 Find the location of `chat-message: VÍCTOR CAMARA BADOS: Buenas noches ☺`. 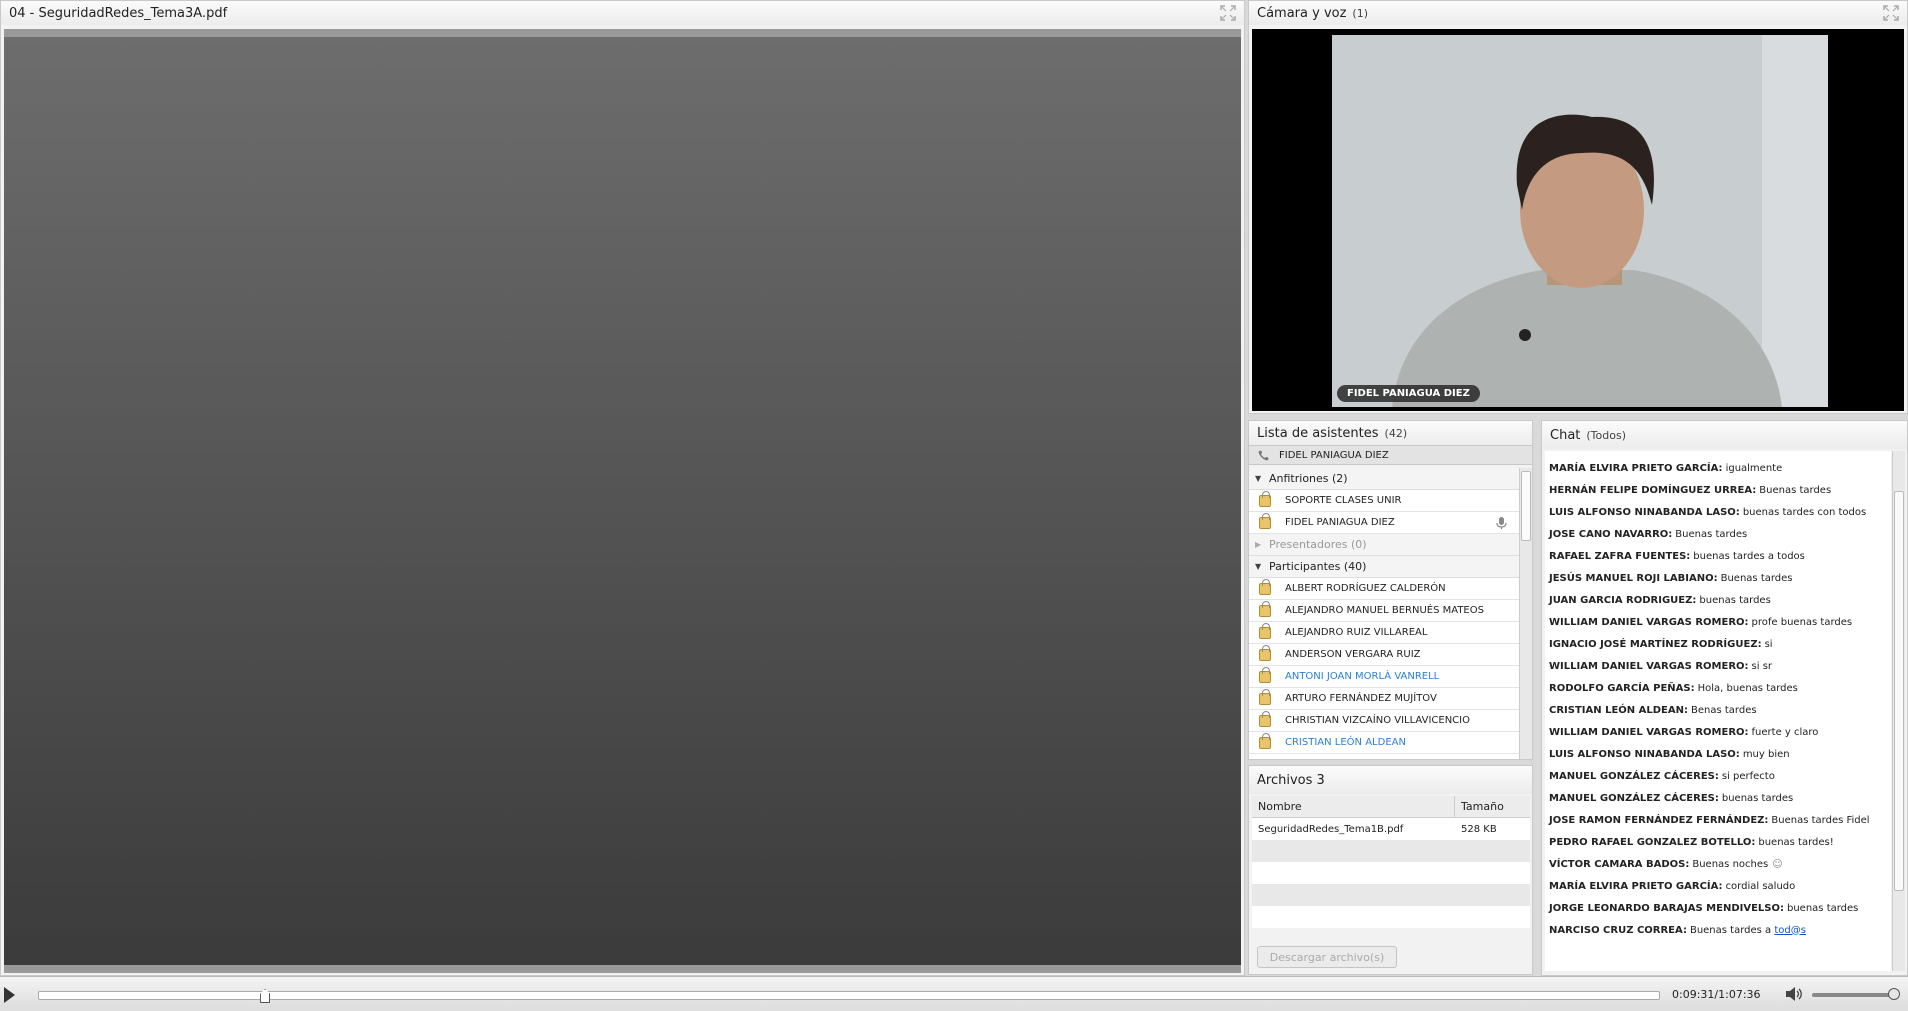

chat-message: VÍCTOR CAMARA BADOS: Buenas noches ☺ is located at coordinates (1718, 864).